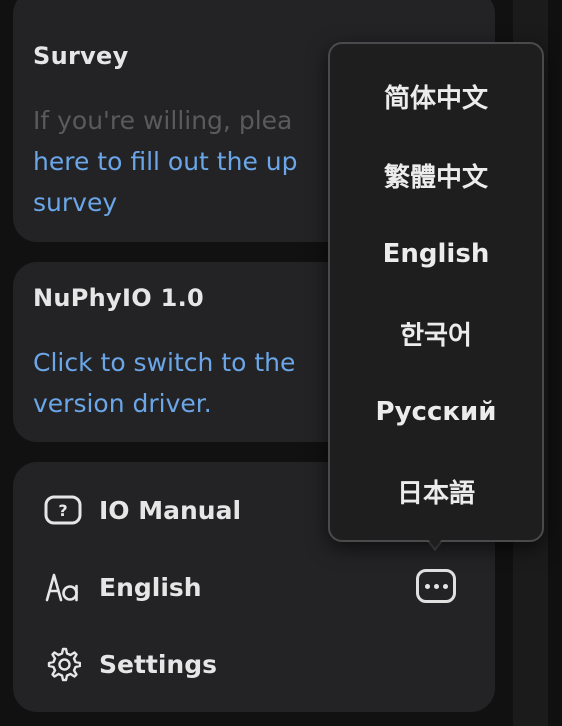 The height and width of the screenshot is (726, 562). I want to click on window-edge, so click(555, 363).